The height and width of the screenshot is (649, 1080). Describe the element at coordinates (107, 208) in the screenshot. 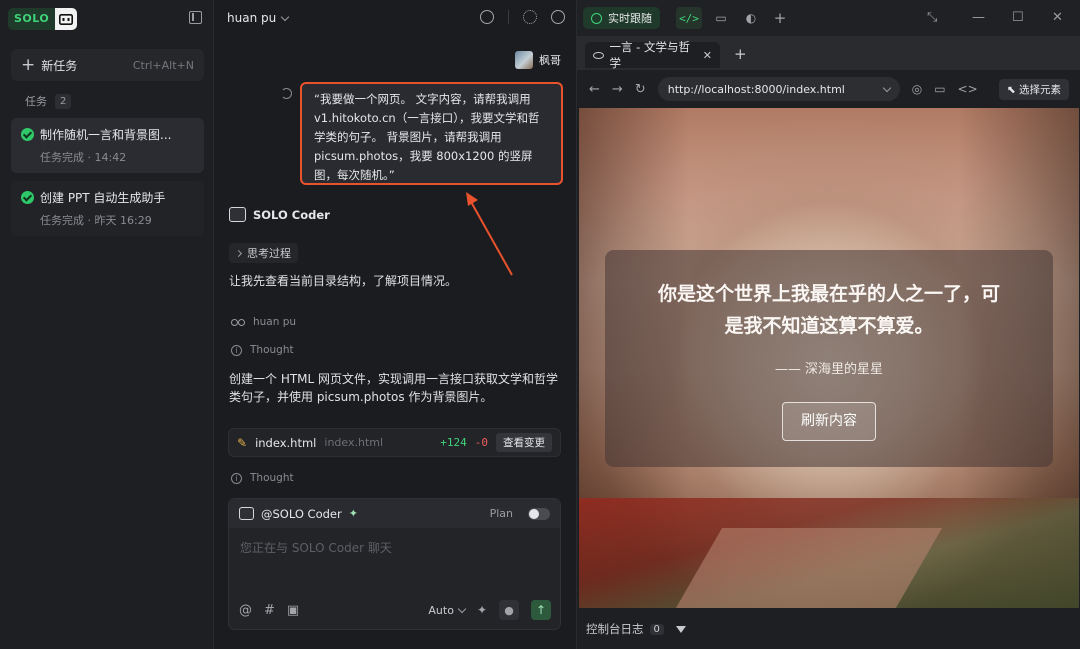

I see `task-item-ppt-assistant: 创建 PPT 自动生成助手 任务完成 · 昨天 16:29` at that location.